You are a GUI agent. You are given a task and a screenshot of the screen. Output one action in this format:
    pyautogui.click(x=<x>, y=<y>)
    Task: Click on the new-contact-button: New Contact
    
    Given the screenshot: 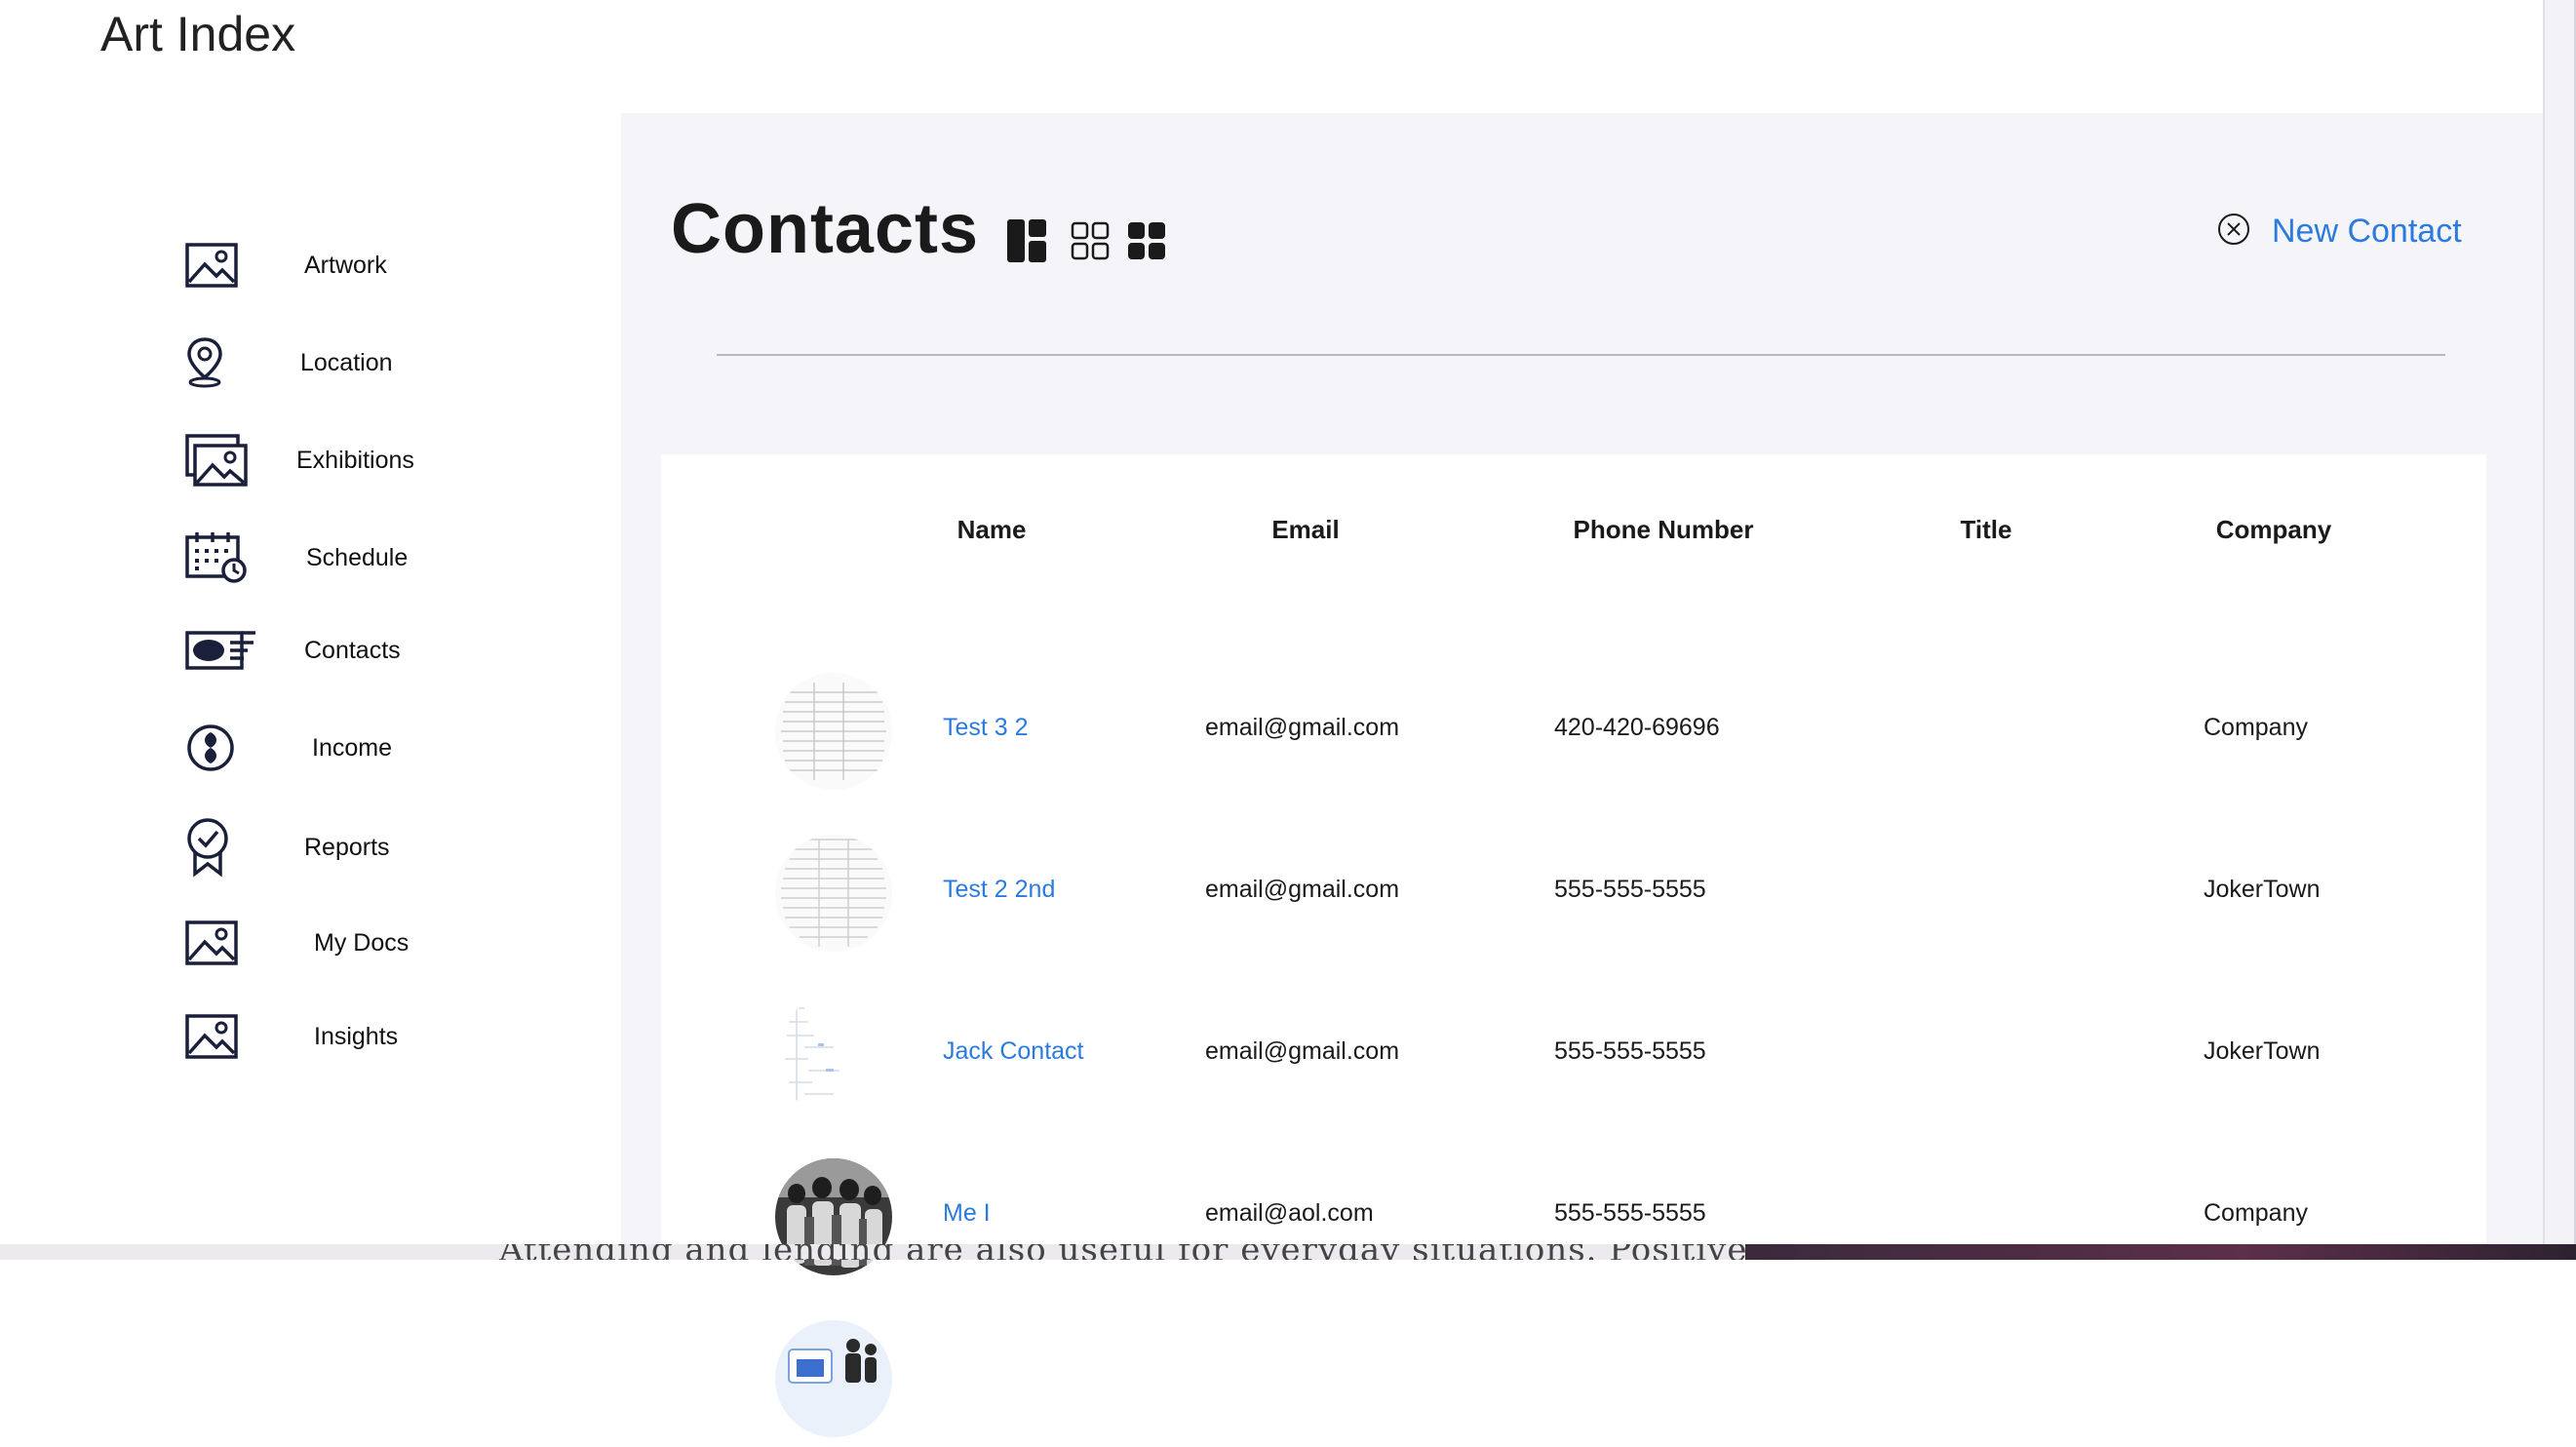 What is the action you would take?
    pyautogui.click(x=2339, y=231)
    